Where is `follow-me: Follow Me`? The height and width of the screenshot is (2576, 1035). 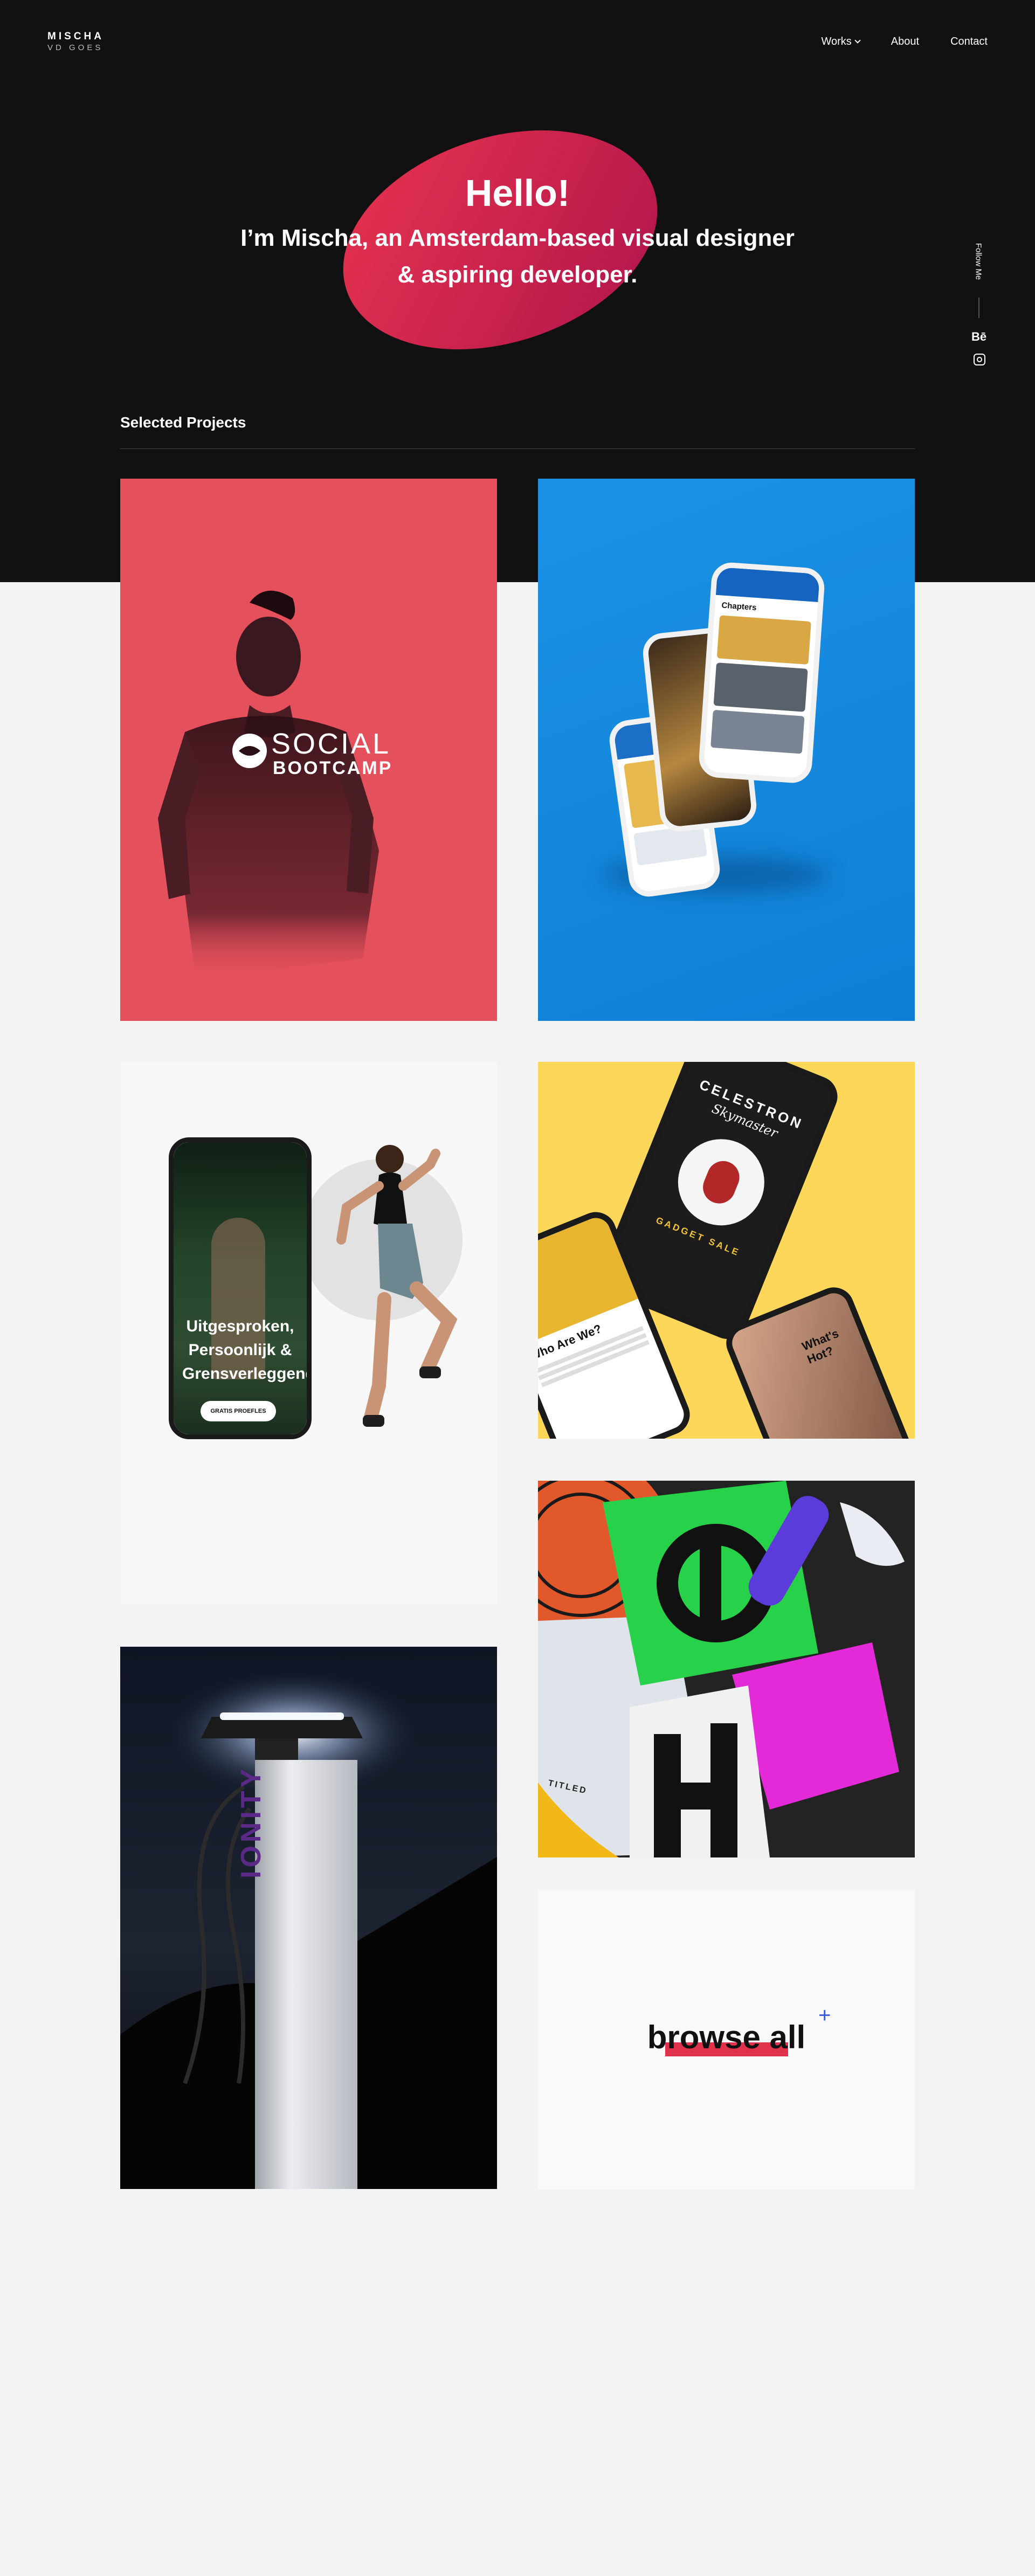 follow-me: Follow Me is located at coordinates (978, 261).